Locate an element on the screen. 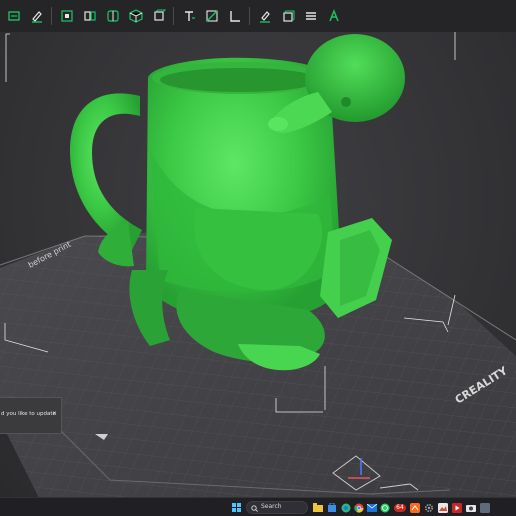  layout-button is located at coordinates (112, 16).